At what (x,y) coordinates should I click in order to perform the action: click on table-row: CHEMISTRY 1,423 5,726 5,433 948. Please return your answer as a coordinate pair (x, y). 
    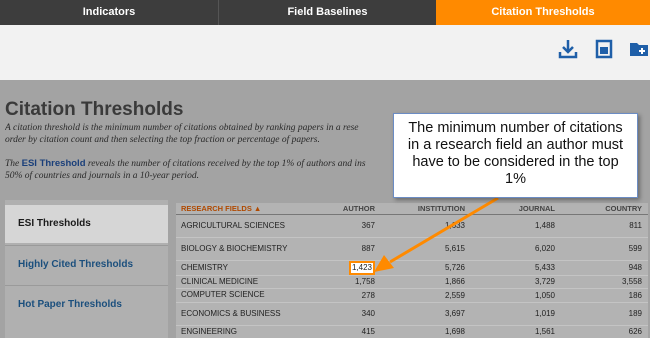
    Looking at the image, I should click on (412, 268).